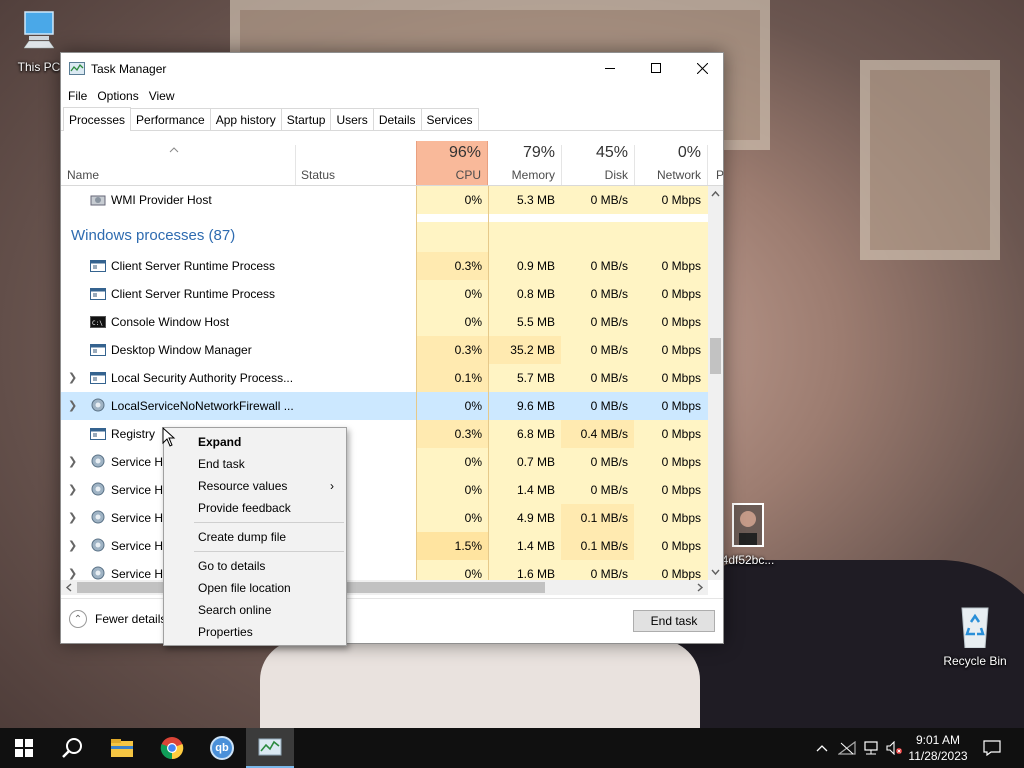 The image size is (1024, 768). What do you see at coordinates (871, 748) in the screenshot?
I see `tray-network` at bounding box center [871, 748].